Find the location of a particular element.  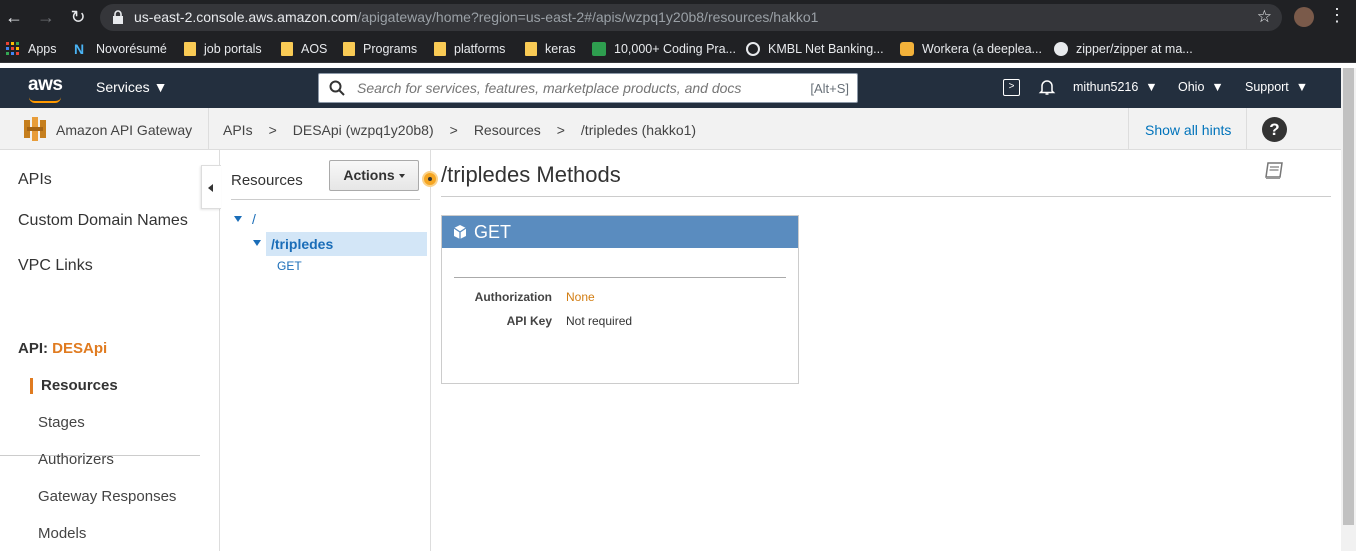

browser-menu-icon: ⋮ is located at coordinates (1337, 15).